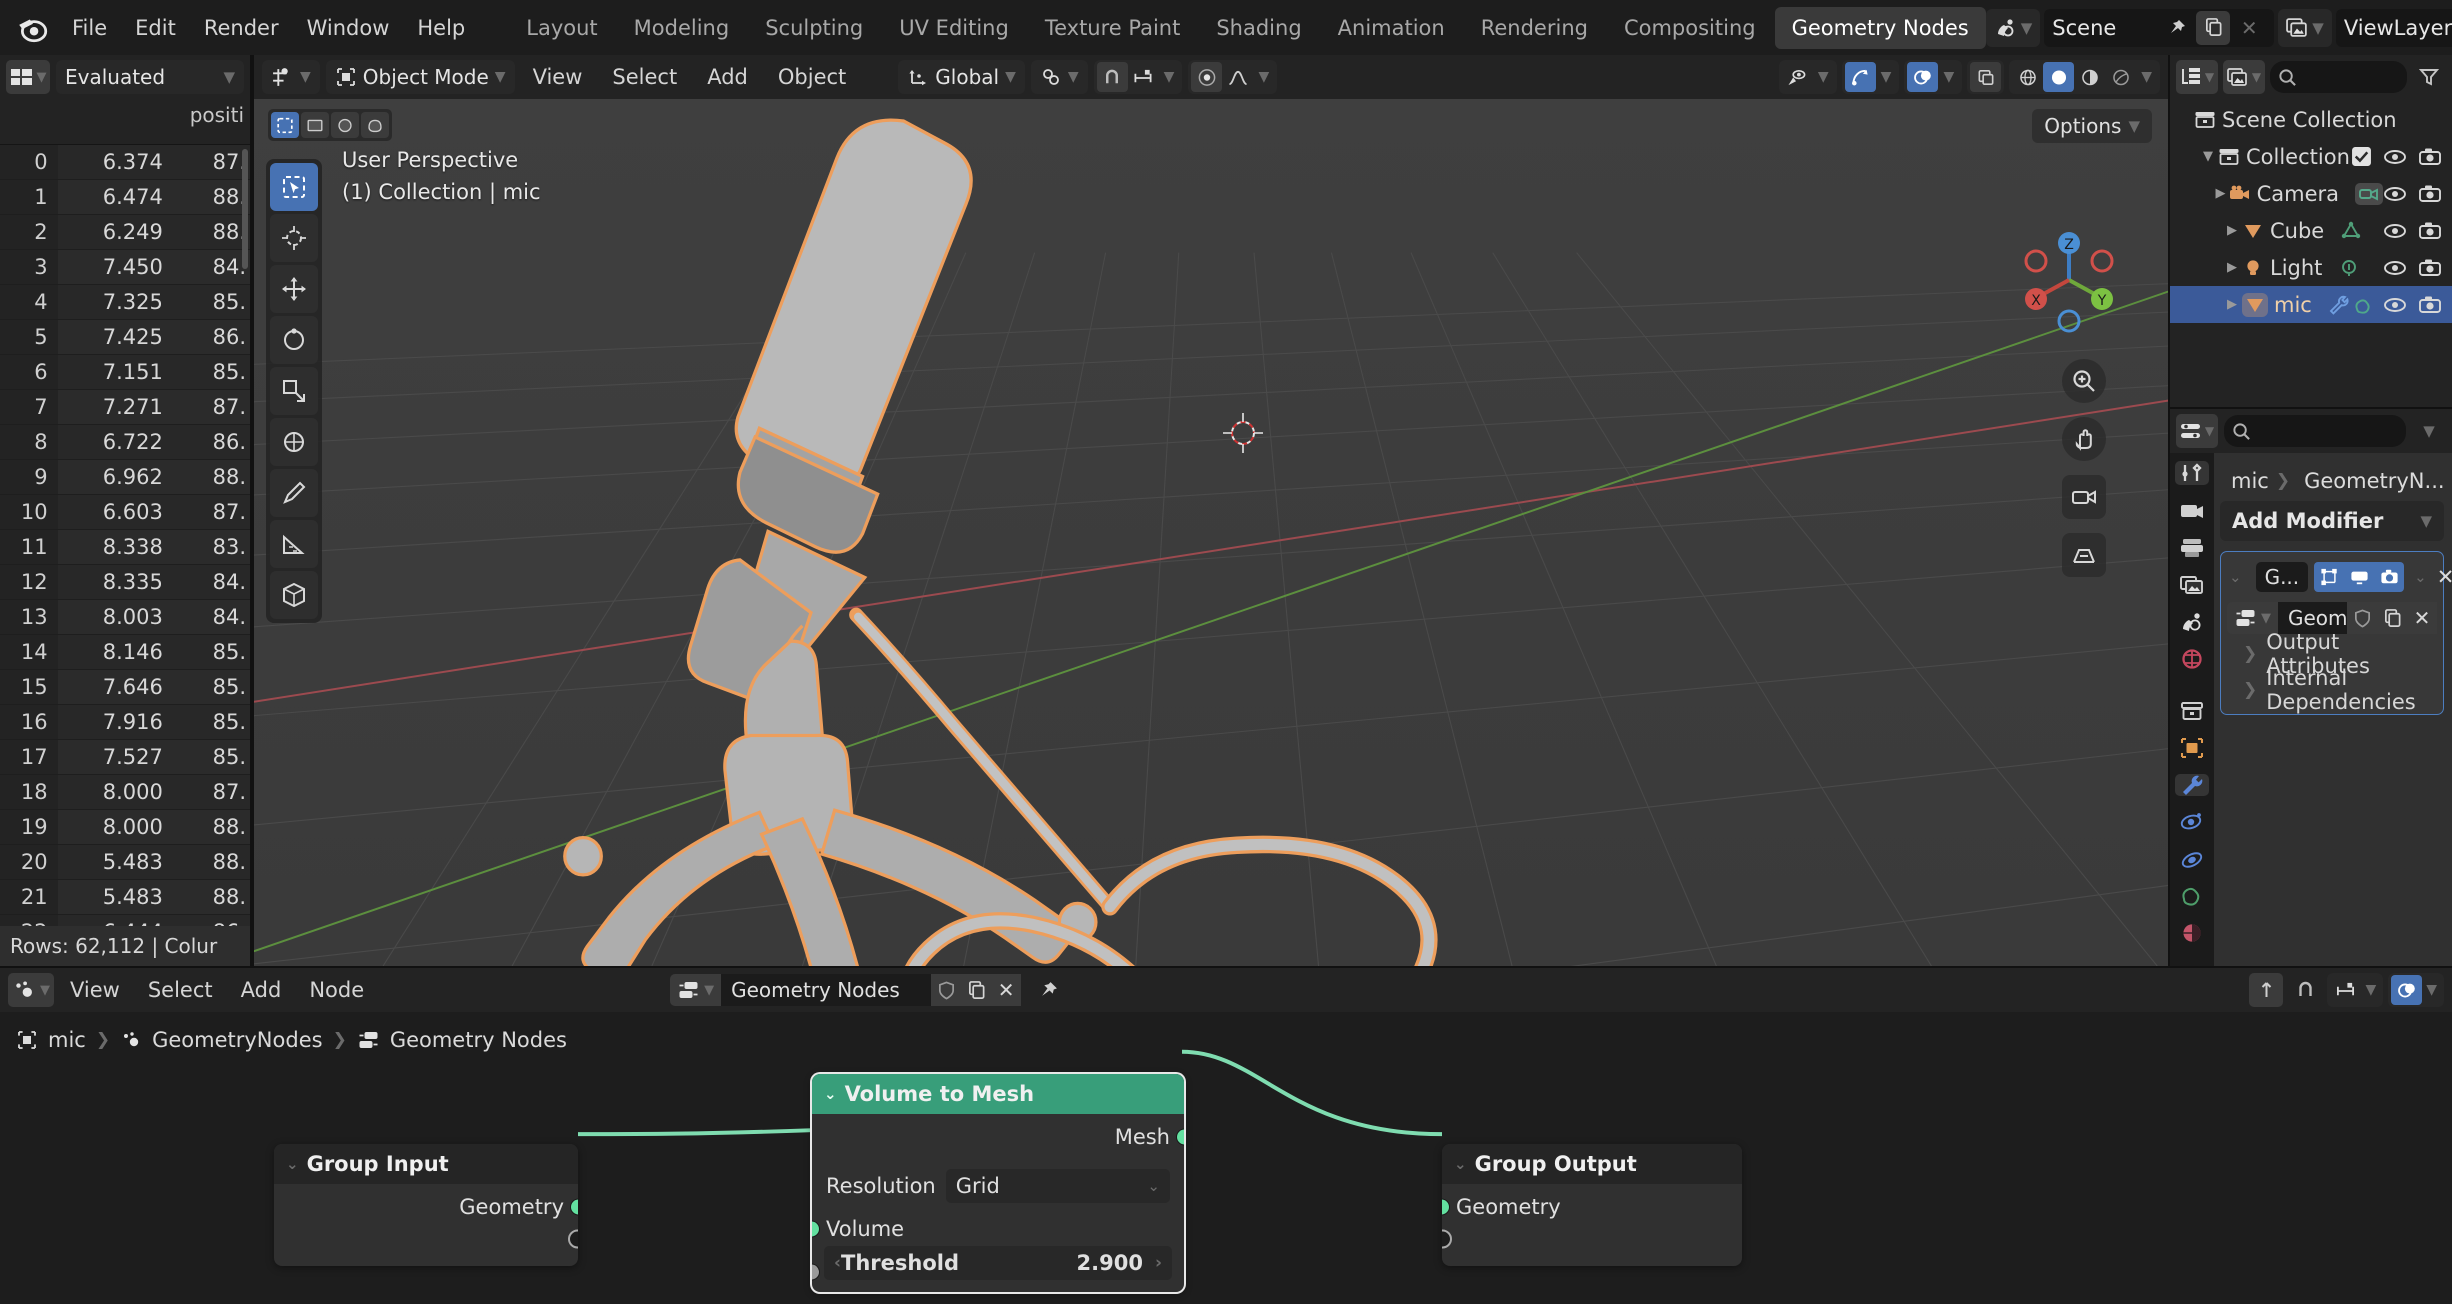 This screenshot has height=1304, width=2452. Describe the element at coordinates (125, 407) in the screenshot. I see `table-row: 7 7.271 87.` at that location.